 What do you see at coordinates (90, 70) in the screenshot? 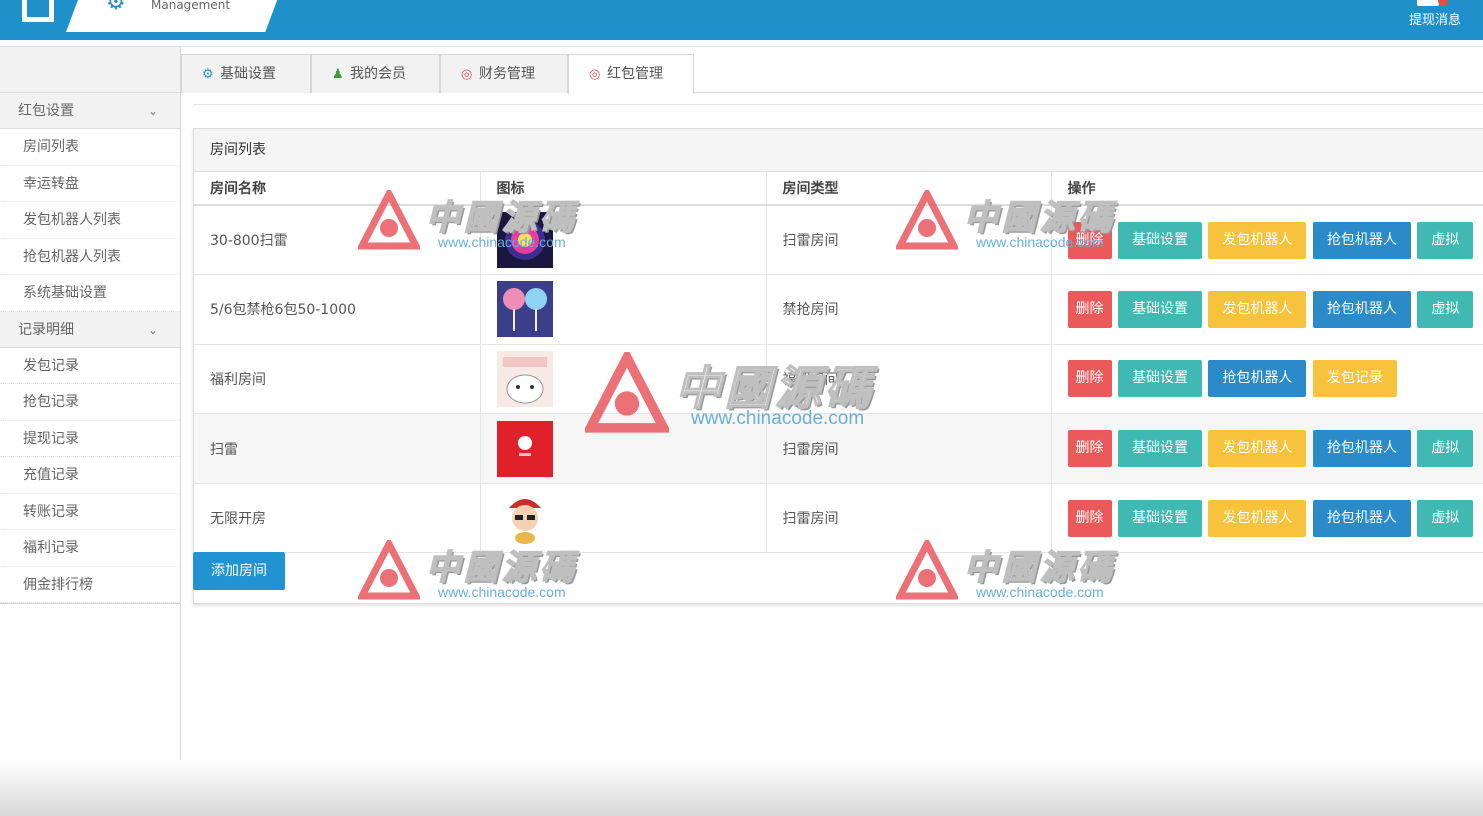
I see `sidebar-header` at bounding box center [90, 70].